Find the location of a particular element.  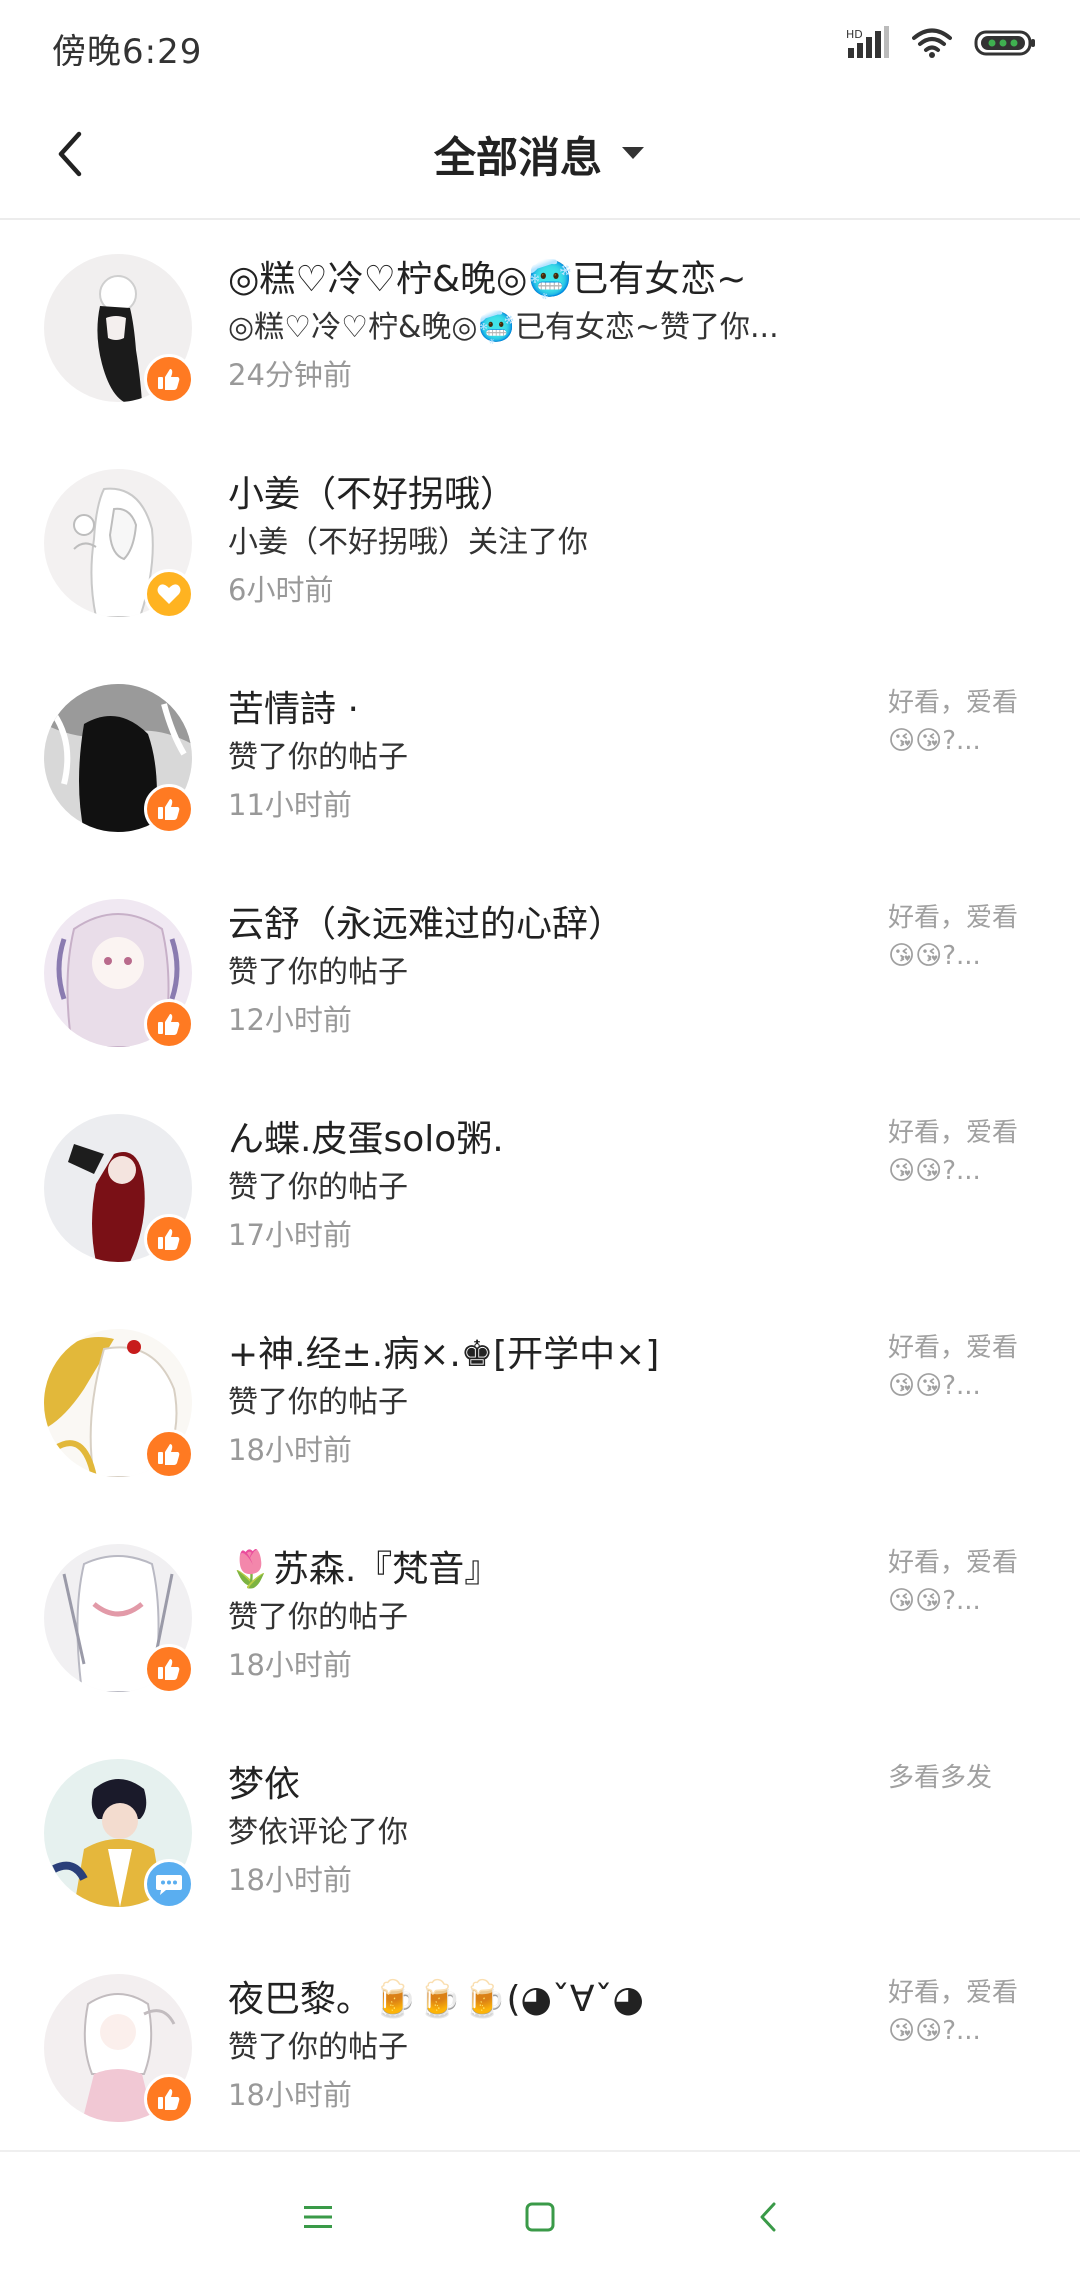

menu-button is located at coordinates (318, 2217).